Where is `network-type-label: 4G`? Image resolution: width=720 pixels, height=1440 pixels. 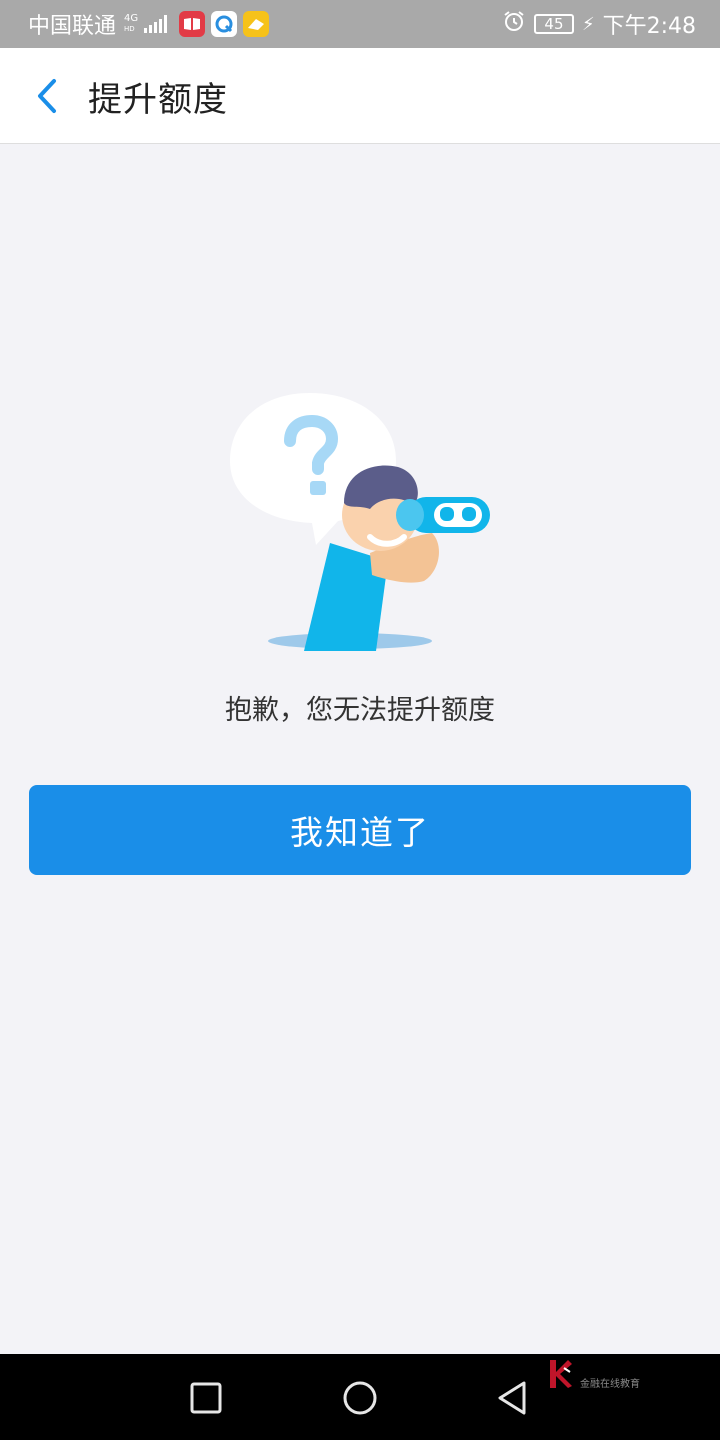
network-type-label: 4G is located at coordinates (131, 18).